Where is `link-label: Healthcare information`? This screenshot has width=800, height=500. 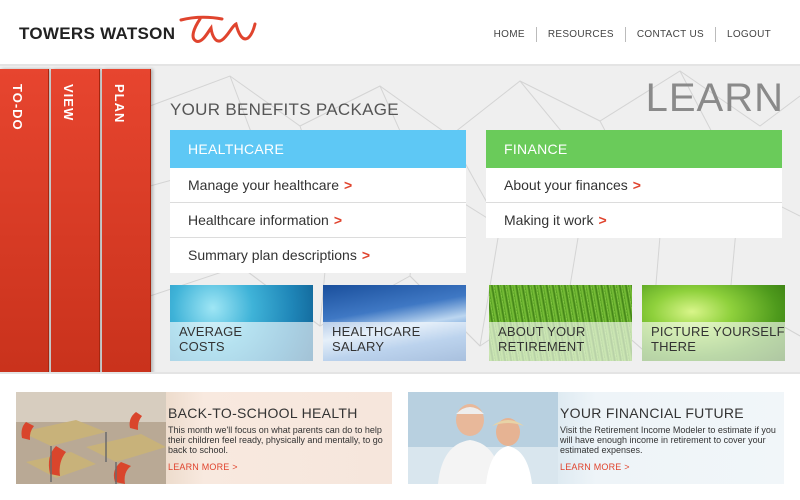
link-label: Healthcare information is located at coordinates (258, 220).